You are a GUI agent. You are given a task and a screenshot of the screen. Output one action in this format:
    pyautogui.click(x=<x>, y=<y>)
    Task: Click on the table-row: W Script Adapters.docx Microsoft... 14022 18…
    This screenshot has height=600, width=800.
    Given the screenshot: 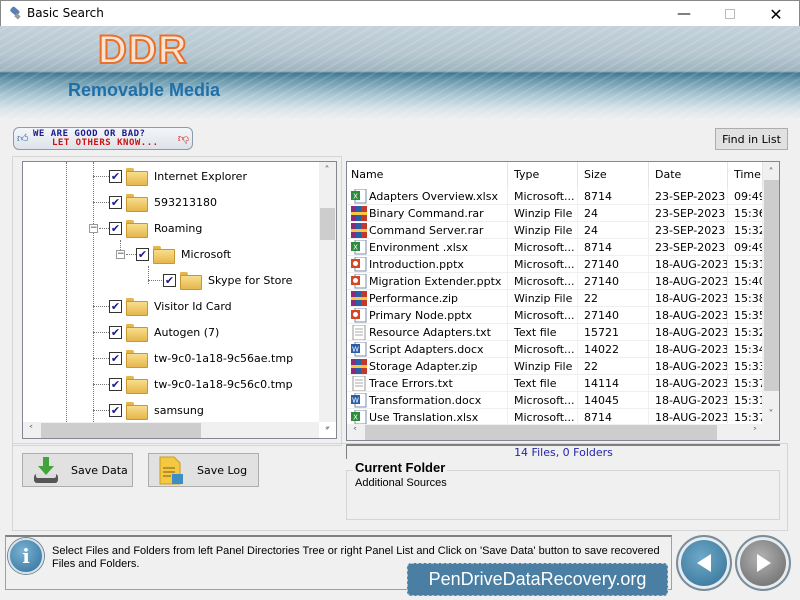 What is the action you would take?
    pyautogui.click(x=555, y=349)
    